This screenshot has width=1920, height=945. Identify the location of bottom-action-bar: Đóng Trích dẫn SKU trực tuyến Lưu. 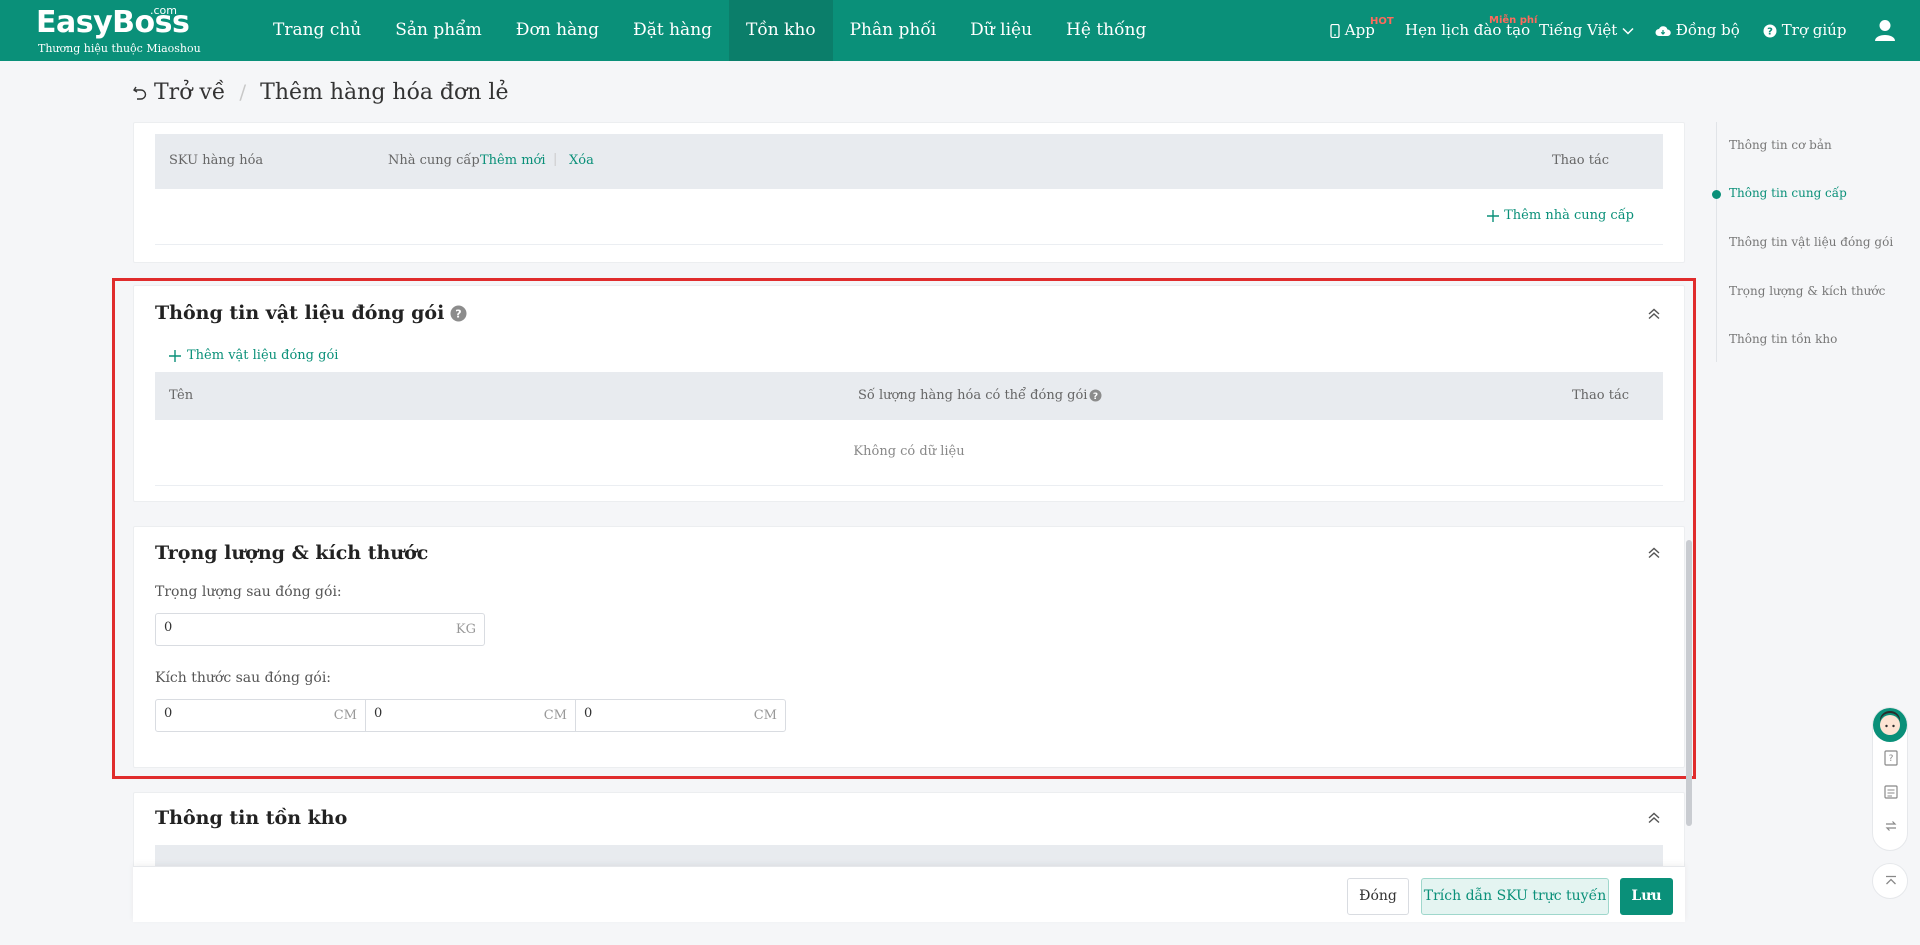
(909, 894).